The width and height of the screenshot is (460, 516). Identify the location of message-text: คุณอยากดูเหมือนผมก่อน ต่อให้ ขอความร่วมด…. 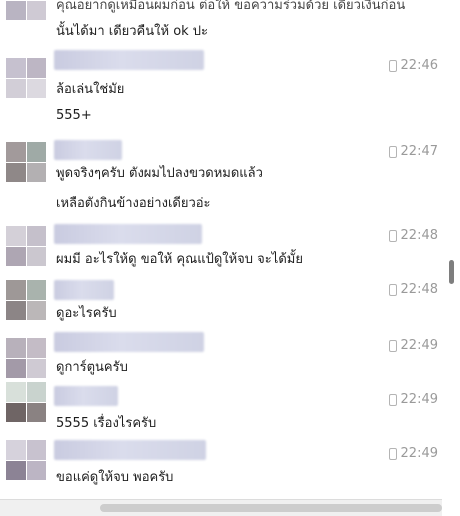
(231, 6).